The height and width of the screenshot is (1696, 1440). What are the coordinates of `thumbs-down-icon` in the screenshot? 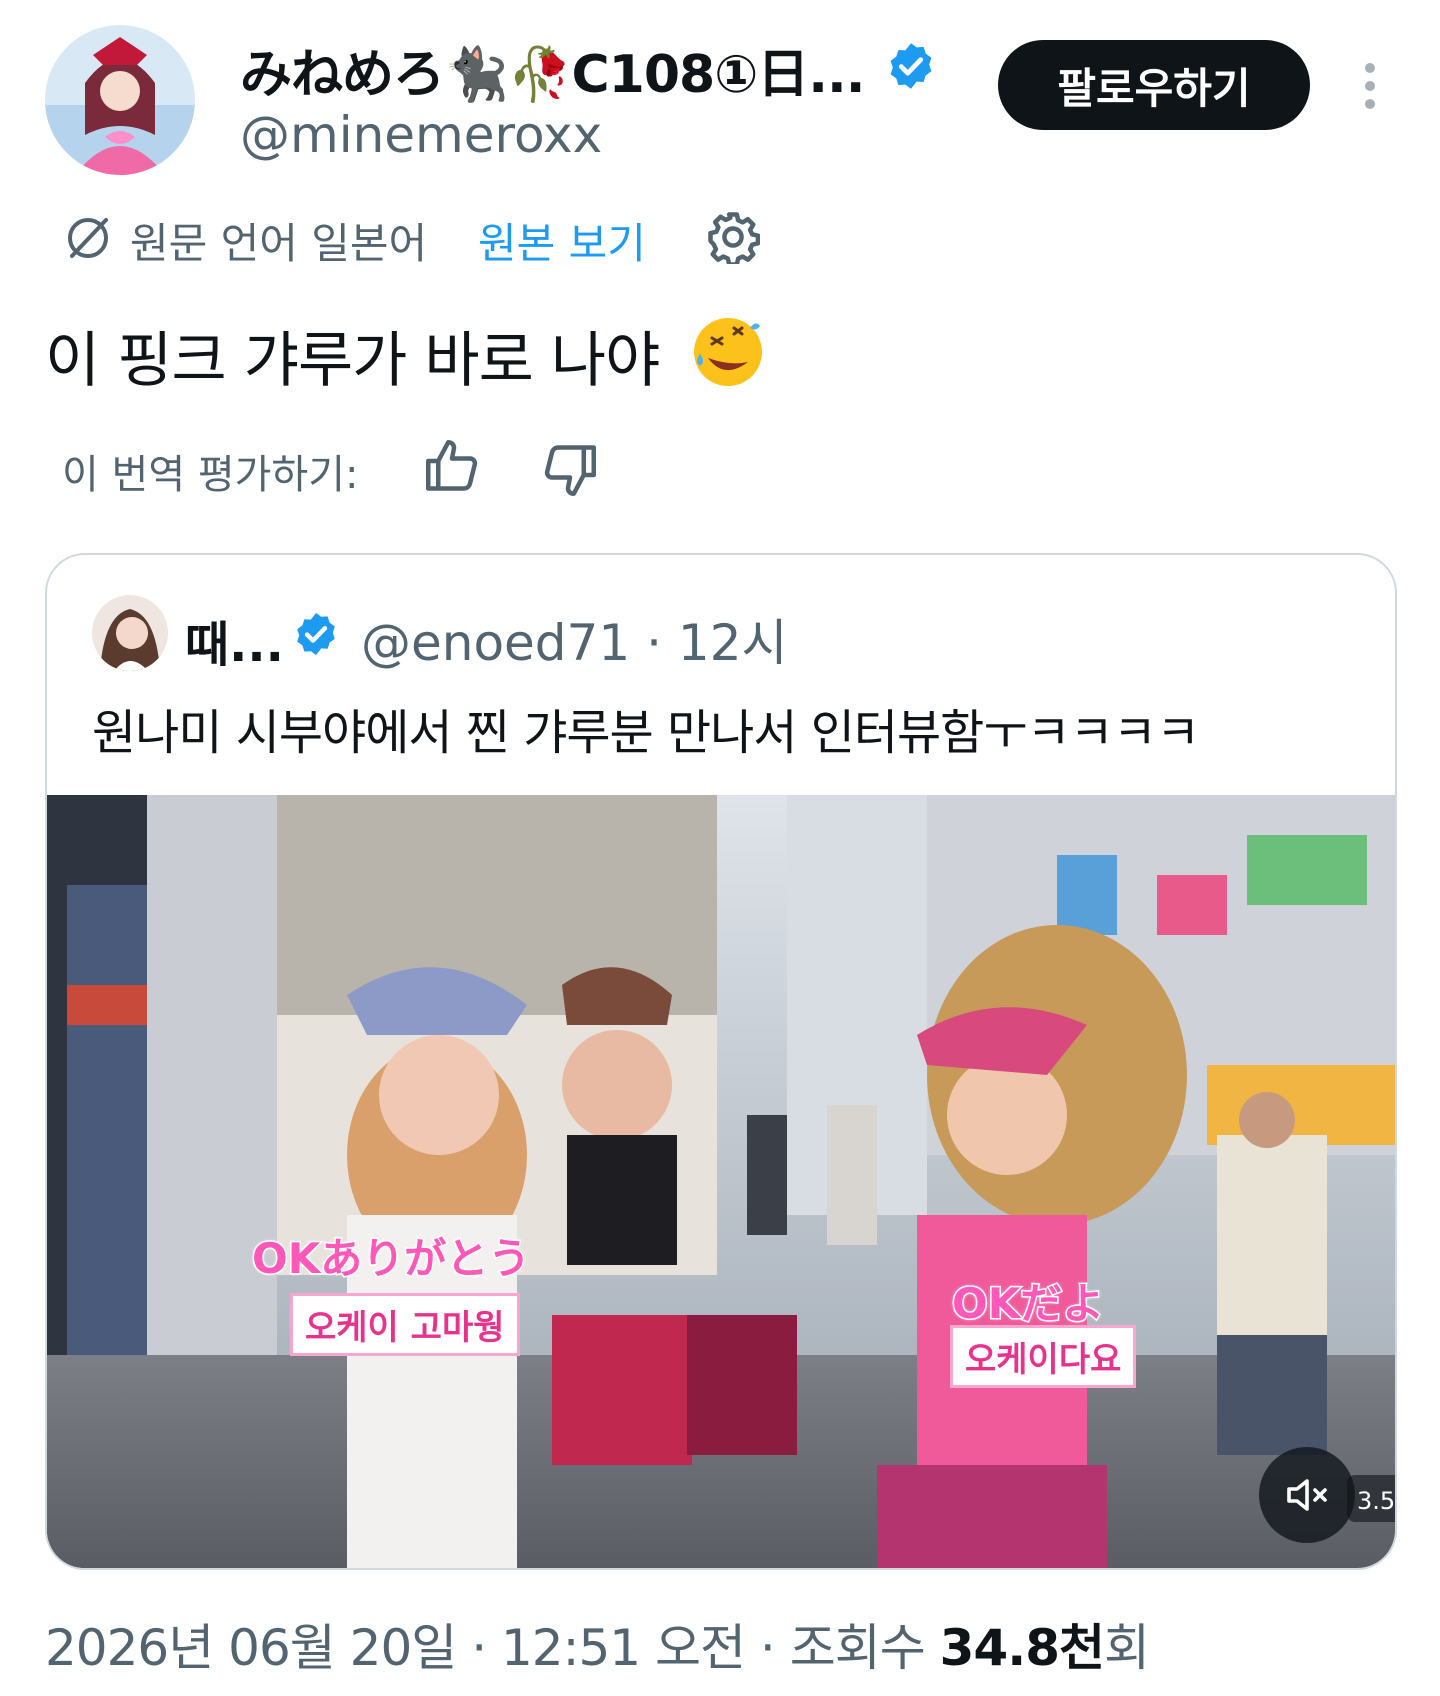 It's located at (570, 470).